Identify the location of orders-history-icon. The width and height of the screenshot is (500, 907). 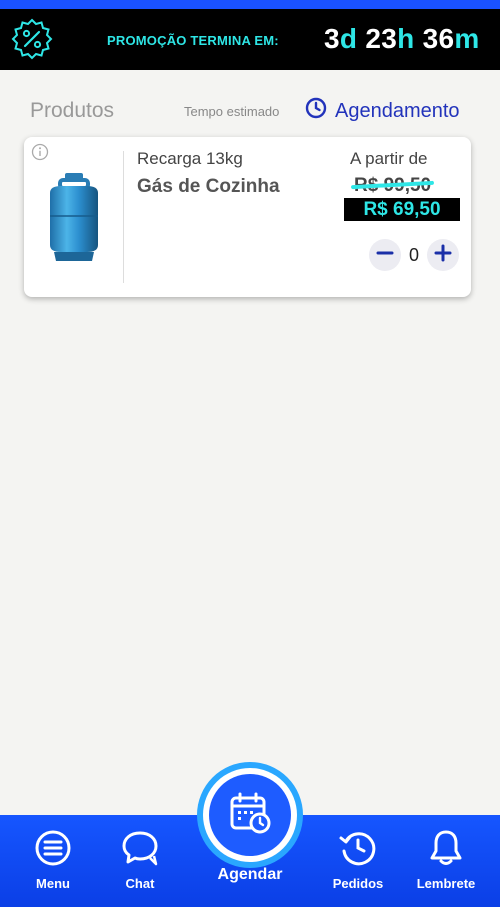
(358, 843).